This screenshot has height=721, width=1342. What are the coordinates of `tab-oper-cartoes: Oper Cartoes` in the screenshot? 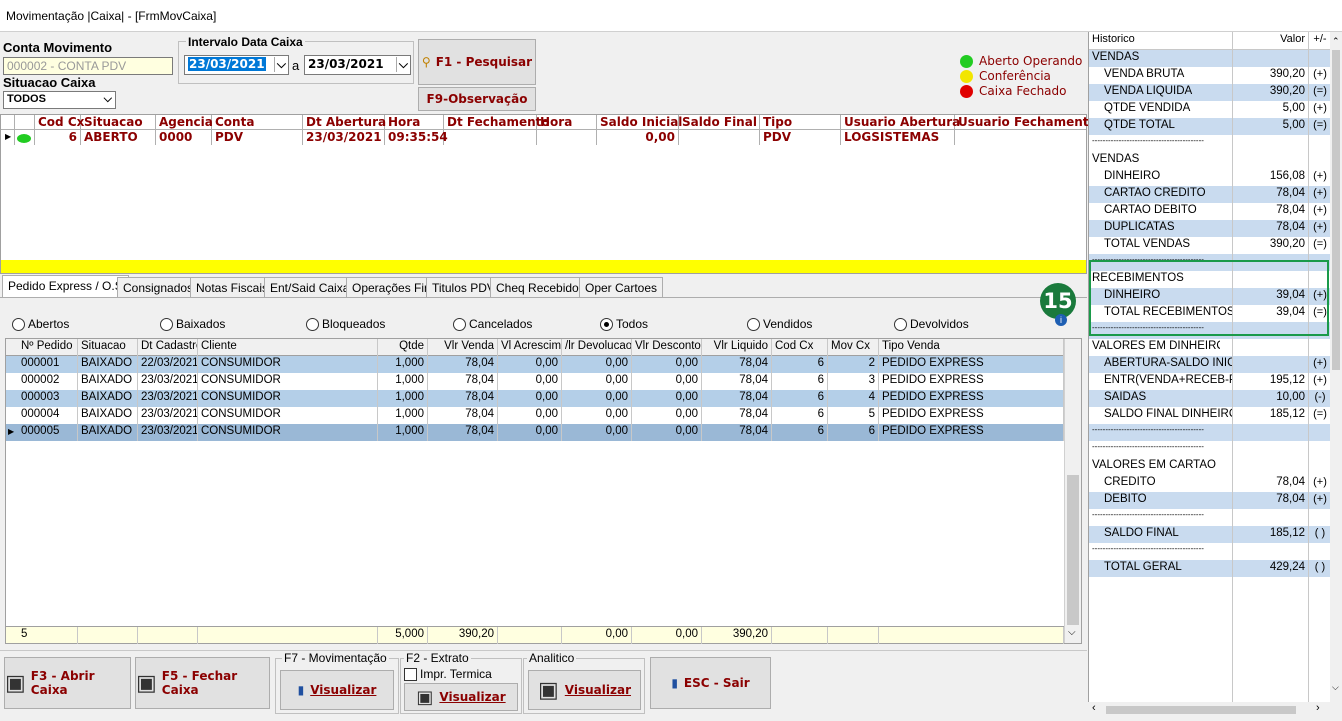 It's located at (621, 287).